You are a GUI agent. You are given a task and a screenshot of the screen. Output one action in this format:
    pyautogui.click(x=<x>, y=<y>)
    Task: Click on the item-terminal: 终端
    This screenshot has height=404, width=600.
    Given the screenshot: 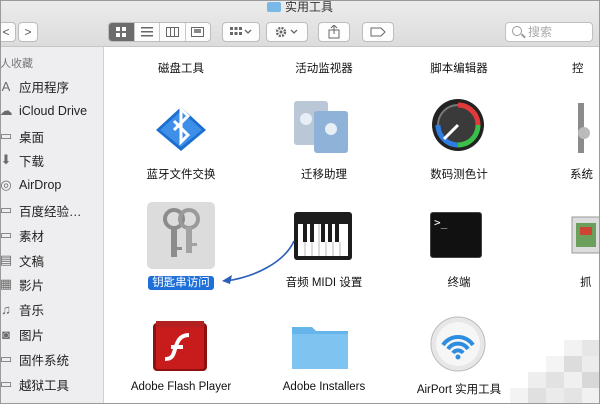 What is the action you would take?
    pyautogui.click(x=459, y=282)
    